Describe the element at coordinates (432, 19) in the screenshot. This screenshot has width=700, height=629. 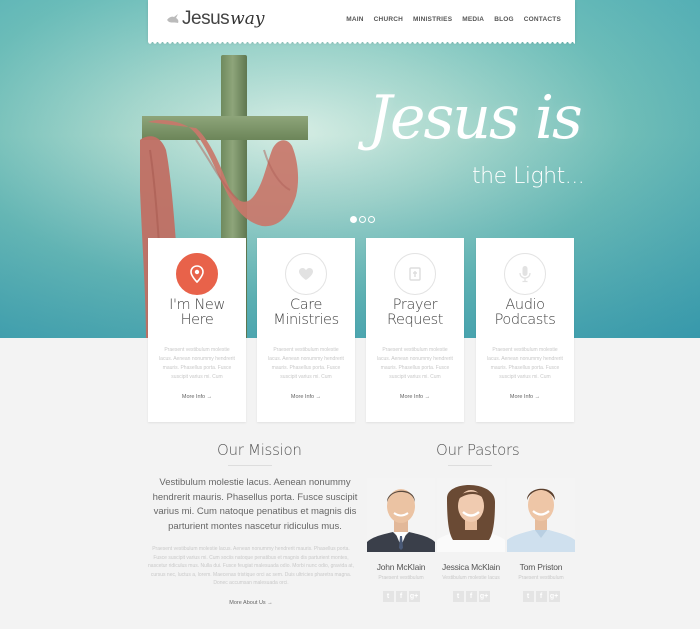
I see `nav-ministries: MINISTRIES` at that location.